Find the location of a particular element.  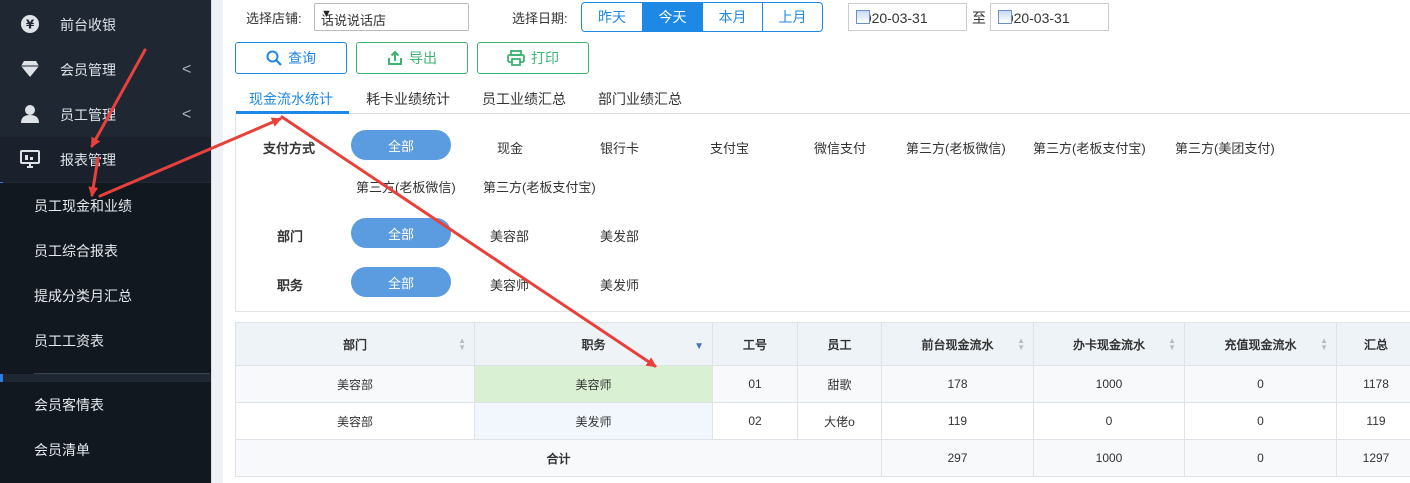

sidebar-item-staff: 员工管理 < is located at coordinates (105, 114).